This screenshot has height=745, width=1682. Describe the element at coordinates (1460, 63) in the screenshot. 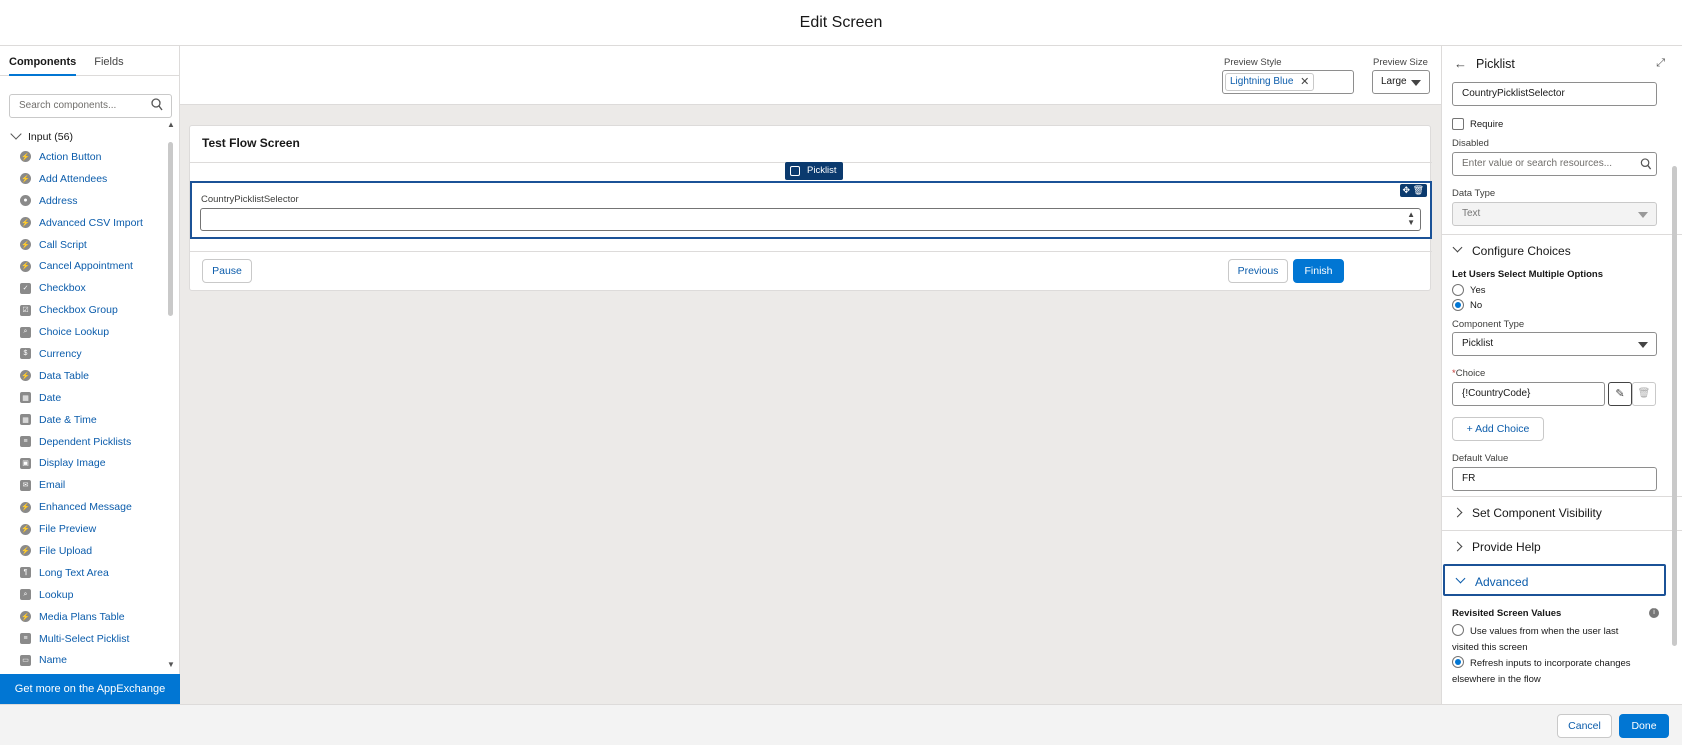

I see `back-arrow-icon: ←` at that location.